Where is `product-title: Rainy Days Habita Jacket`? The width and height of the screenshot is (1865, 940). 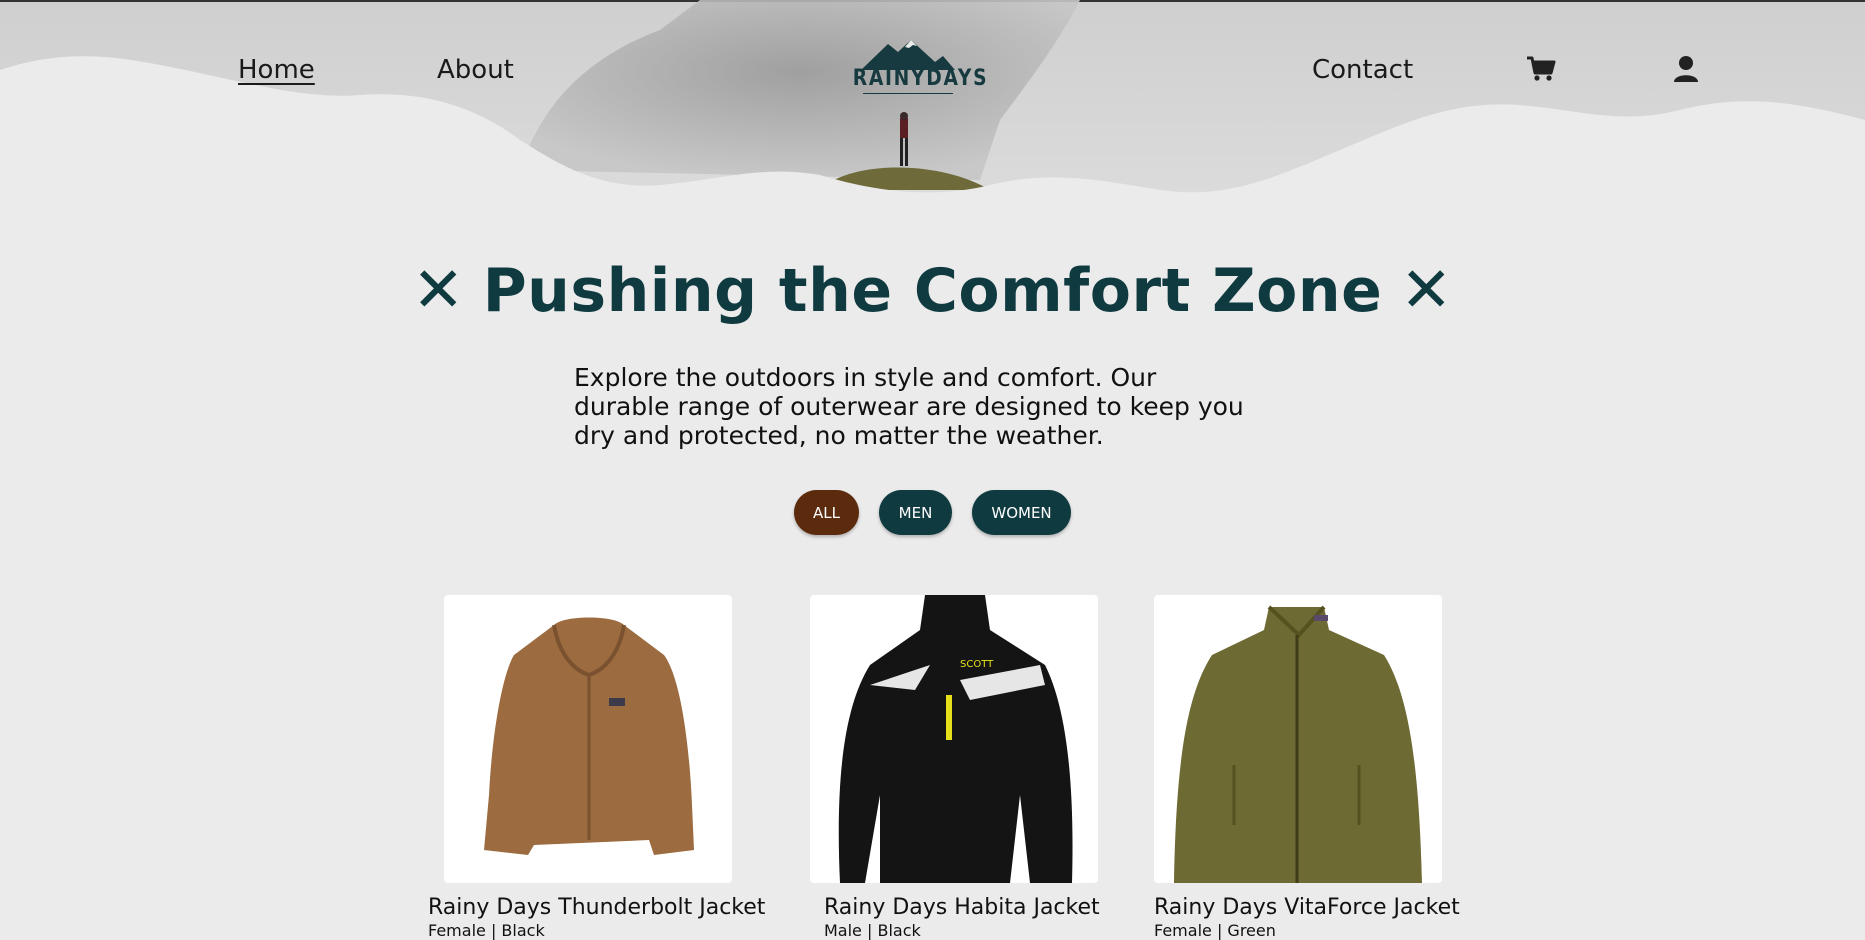
product-title: Rainy Days Habita Jacket is located at coordinates (962, 907).